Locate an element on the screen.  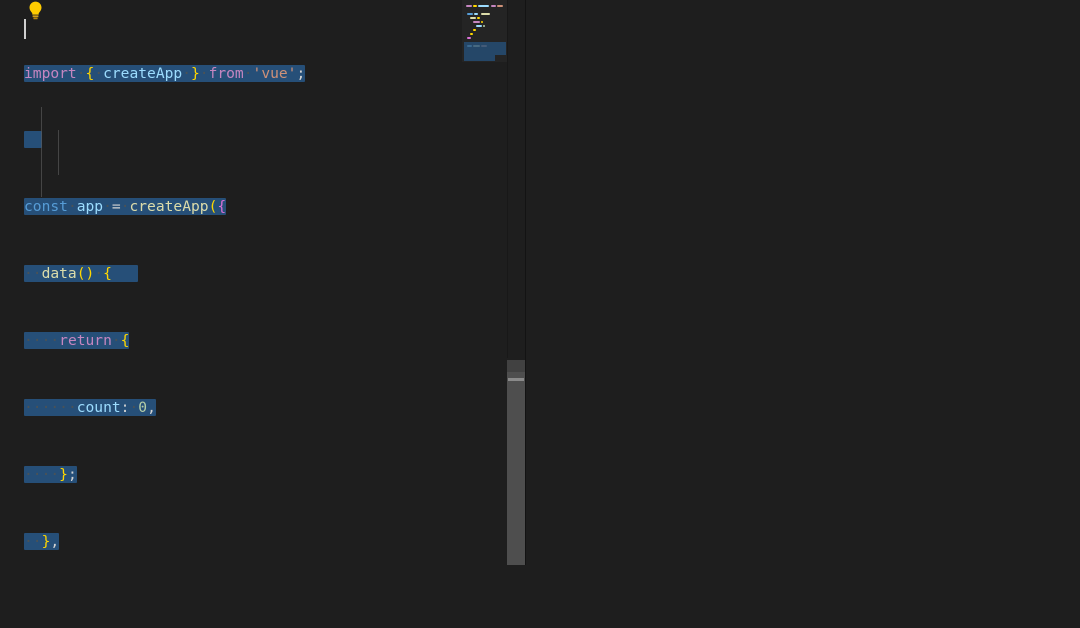
editor-line-6: ······count:·0, is located at coordinates (164, 408).